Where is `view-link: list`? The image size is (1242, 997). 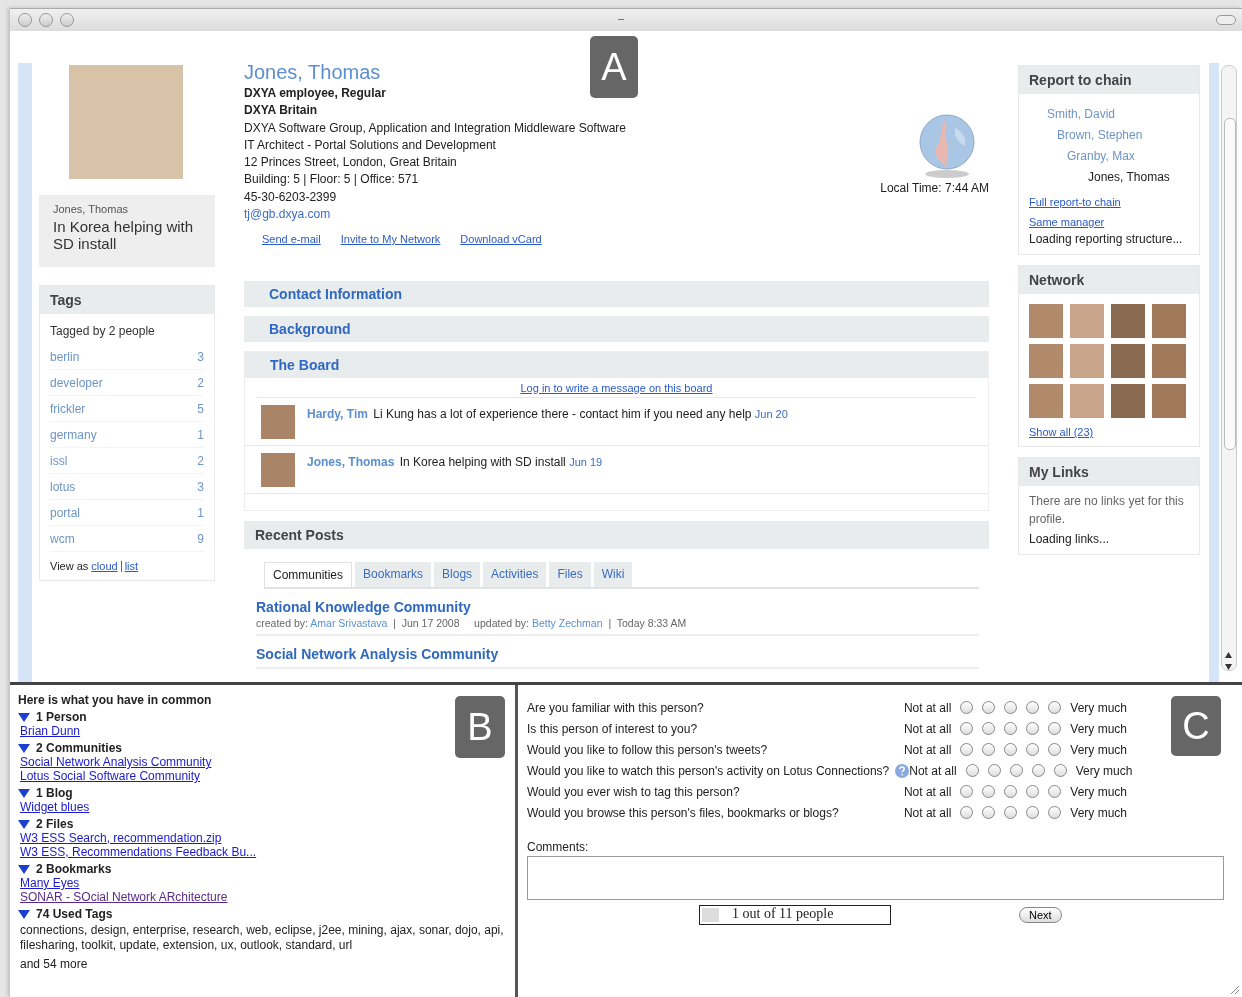
view-link: list is located at coordinates (131, 566).